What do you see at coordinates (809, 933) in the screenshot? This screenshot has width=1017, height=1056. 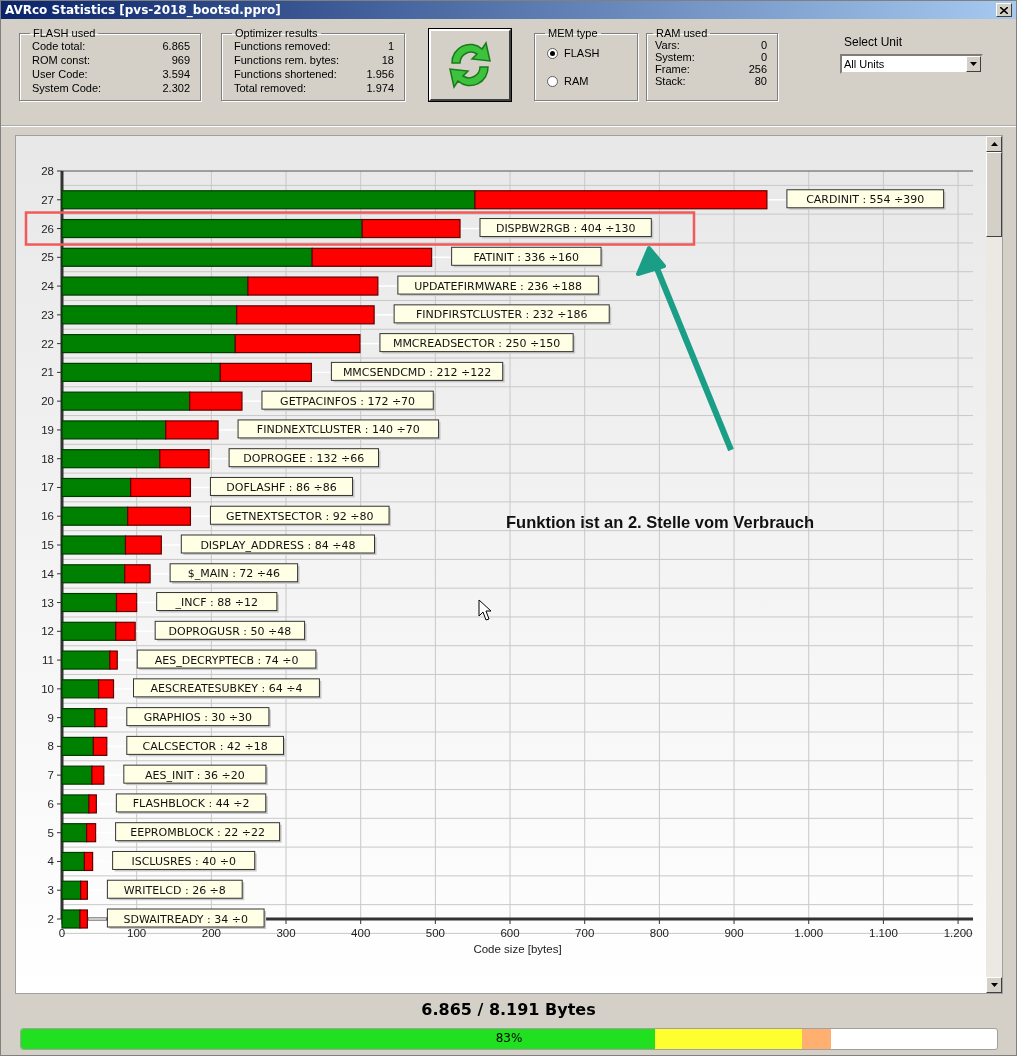 I see `x-tick-label: 1.000` at bounding box center [809, 933].